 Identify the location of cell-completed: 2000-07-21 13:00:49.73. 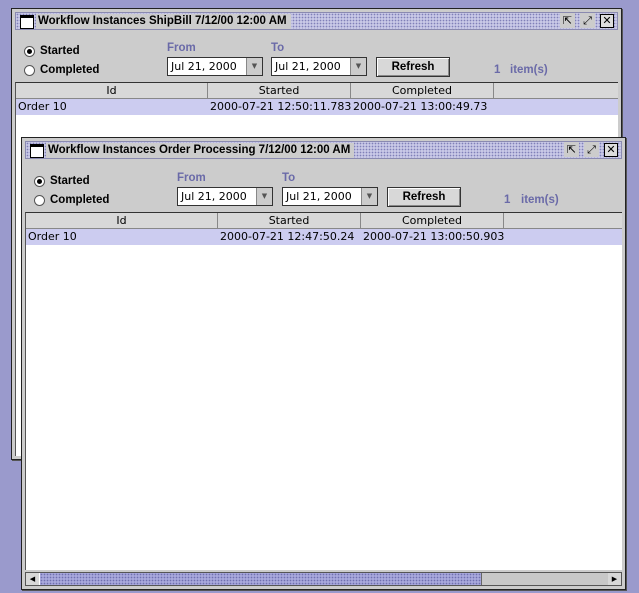
(420, 106).